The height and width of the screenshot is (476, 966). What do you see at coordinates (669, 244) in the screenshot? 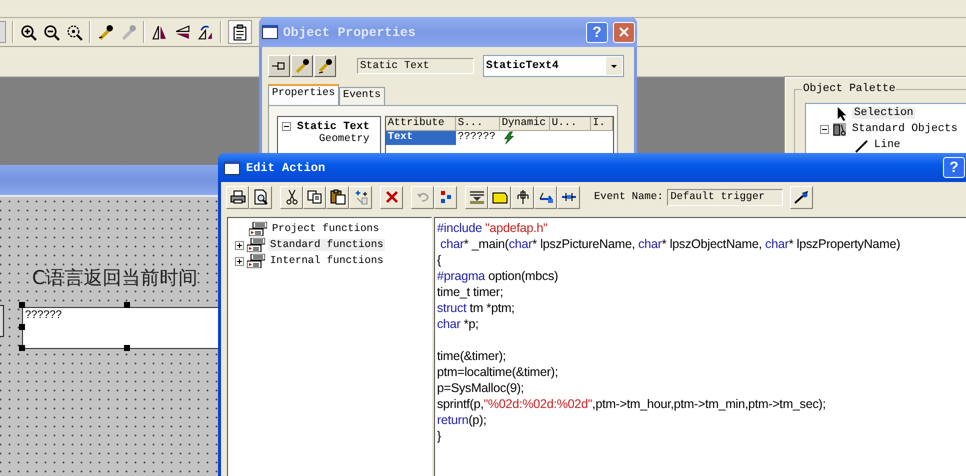
I see `code-line: char* _main(char* lpszPictureName, char* lpszObjectName, char* lpszPropertyName)` at bounding box center [669, 244].